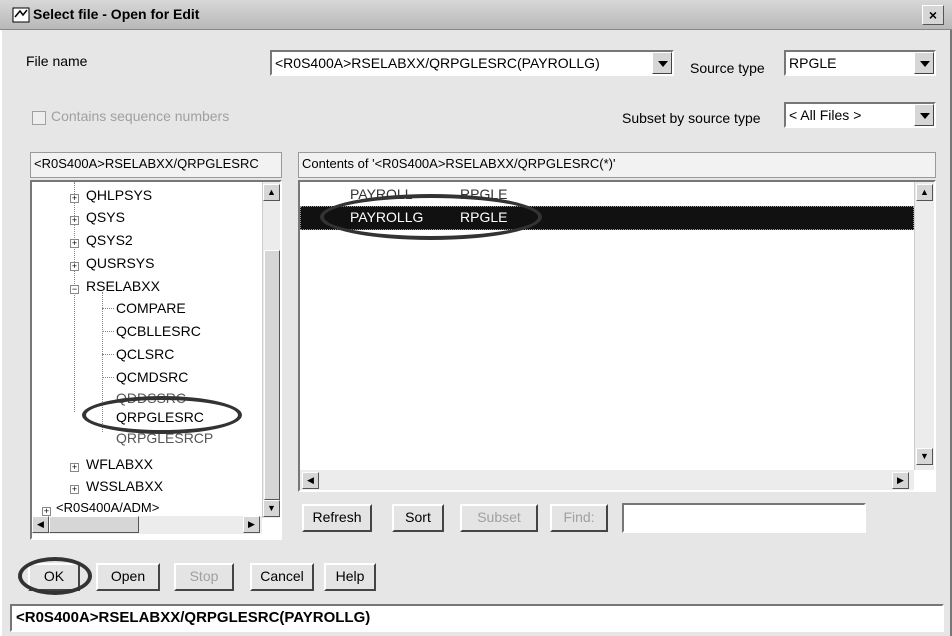  What do you see at coordinates (579, 518) in the screenshot?
I see `find-button: Find:` at bounding box center [579, 518].